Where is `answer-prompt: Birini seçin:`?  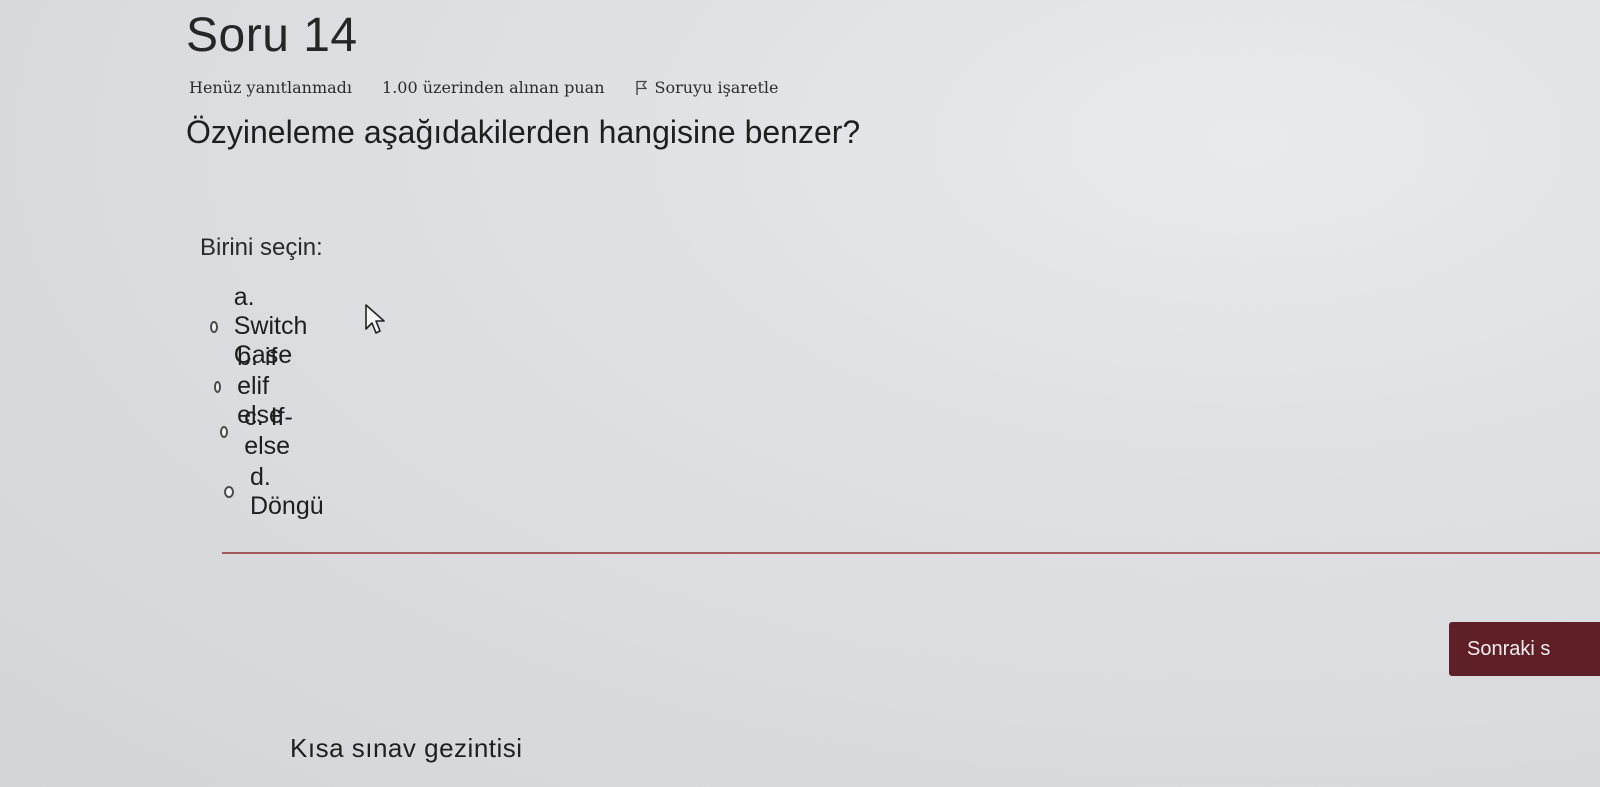
answer-prompt: Birini seçin: is located at coordinates (261, 247).